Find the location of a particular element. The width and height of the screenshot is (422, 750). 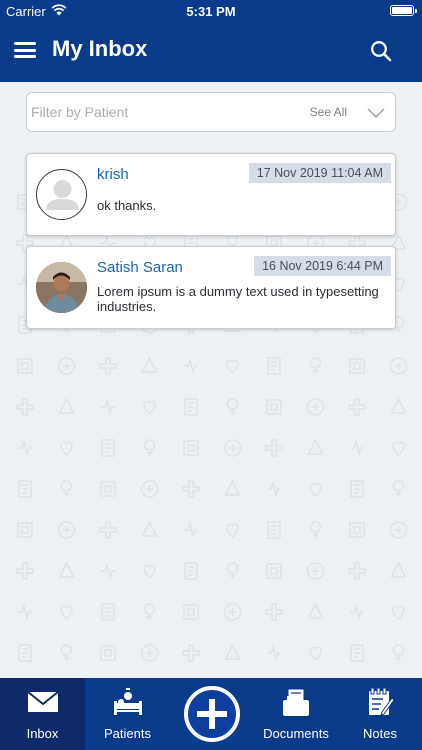

page-title: My Inbox is located at coordinates (100, 48).